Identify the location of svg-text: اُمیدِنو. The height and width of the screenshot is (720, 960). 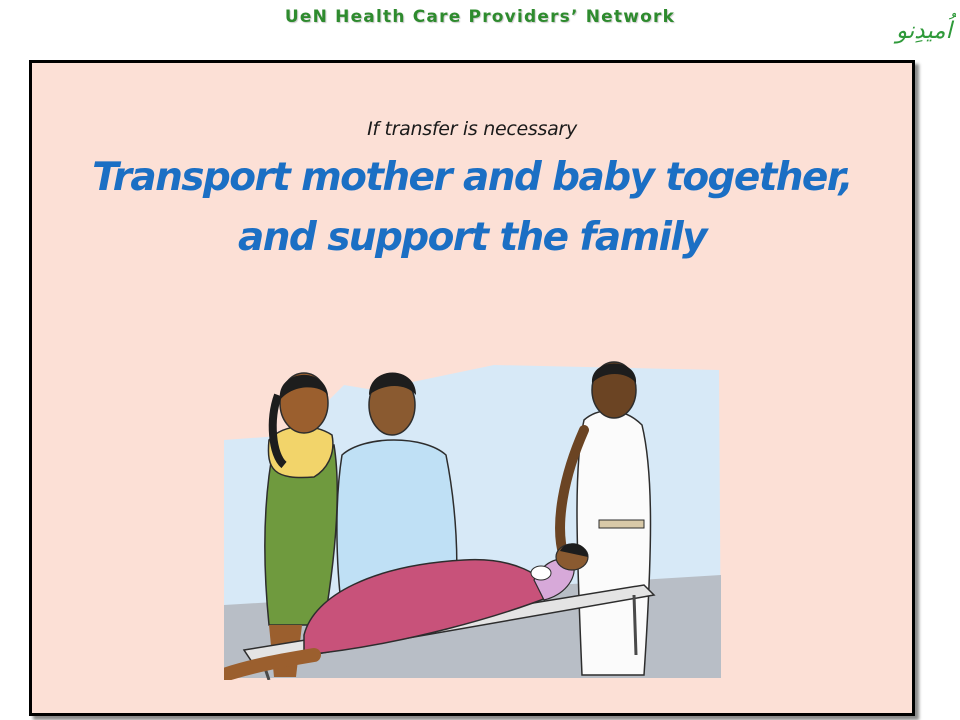
(924, 28).